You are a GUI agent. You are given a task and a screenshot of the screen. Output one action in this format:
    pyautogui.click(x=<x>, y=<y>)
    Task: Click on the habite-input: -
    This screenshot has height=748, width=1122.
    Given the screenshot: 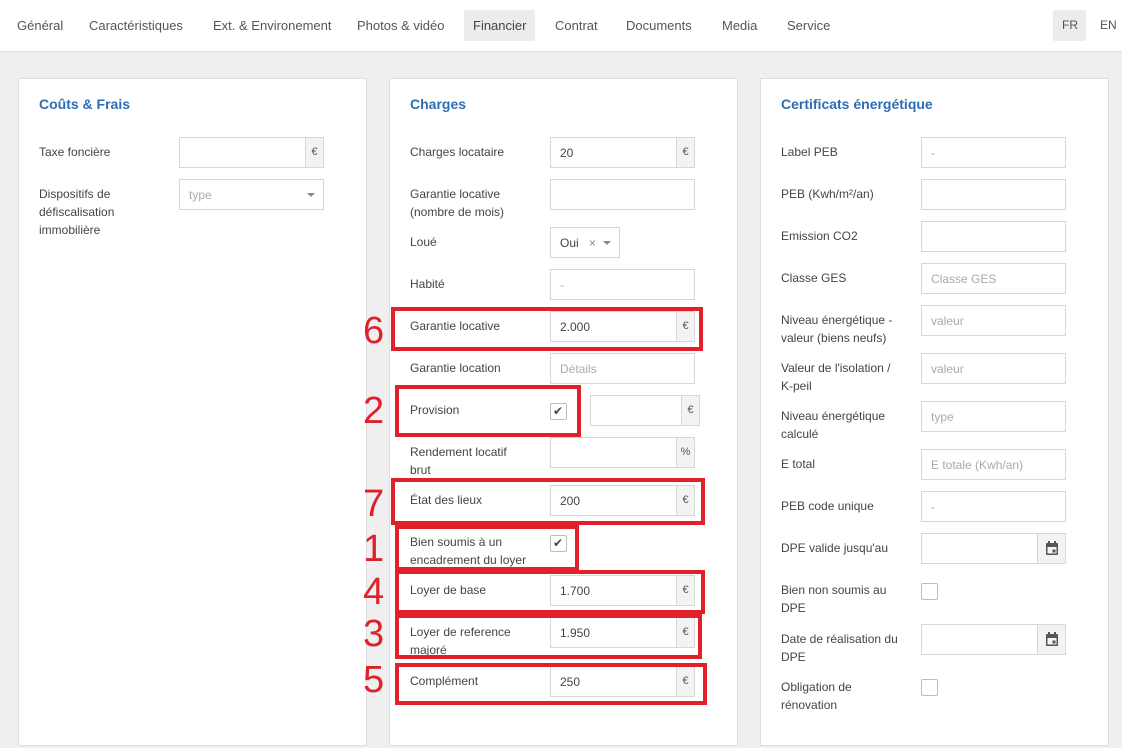 What is the action you would take?
    pyautogui.click(x=622, y=284)
    